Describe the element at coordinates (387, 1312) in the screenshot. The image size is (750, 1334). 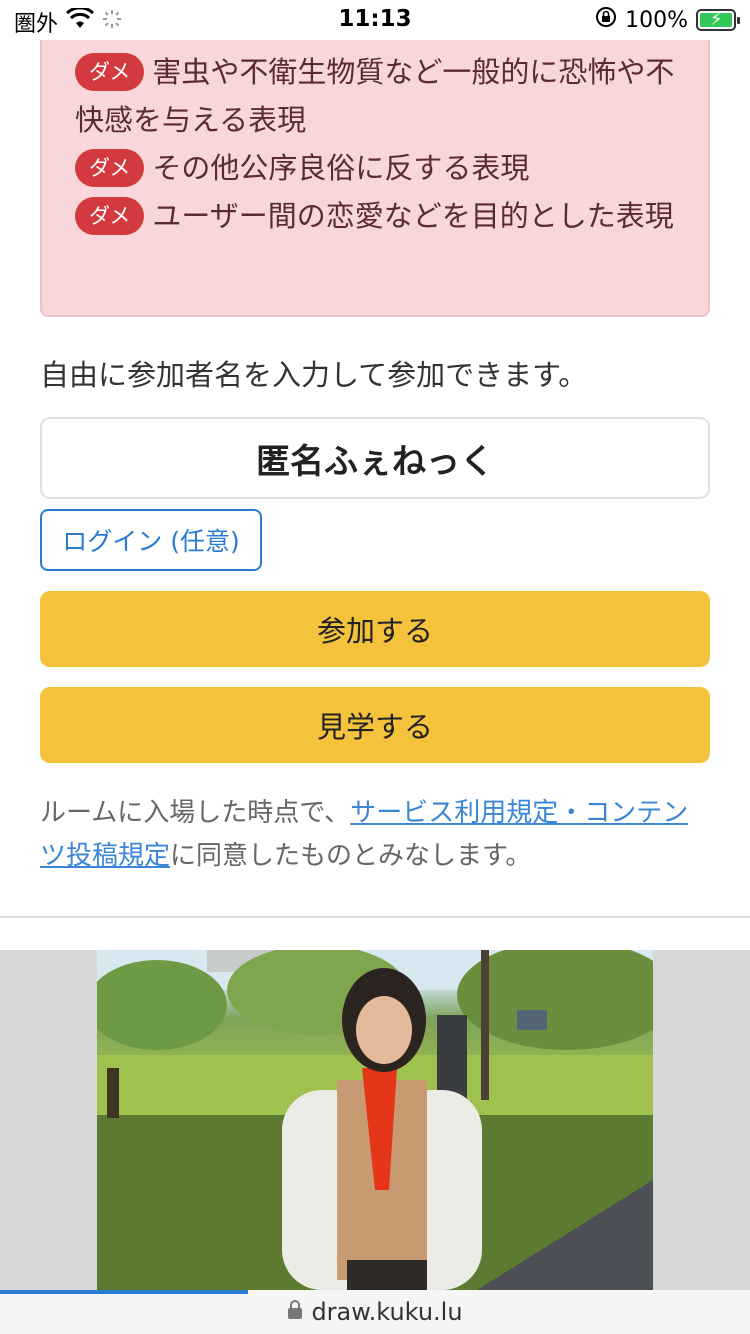
I see `url-text: draw.kuku.lu` at that location.